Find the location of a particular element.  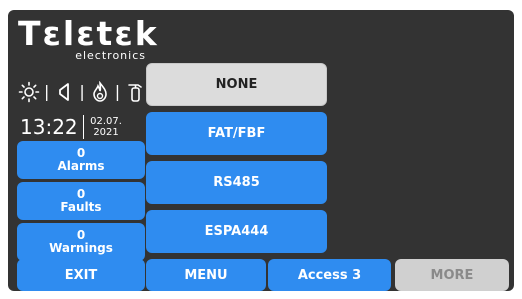

clock-time: 13:22 is located at coordinates (49, 127).